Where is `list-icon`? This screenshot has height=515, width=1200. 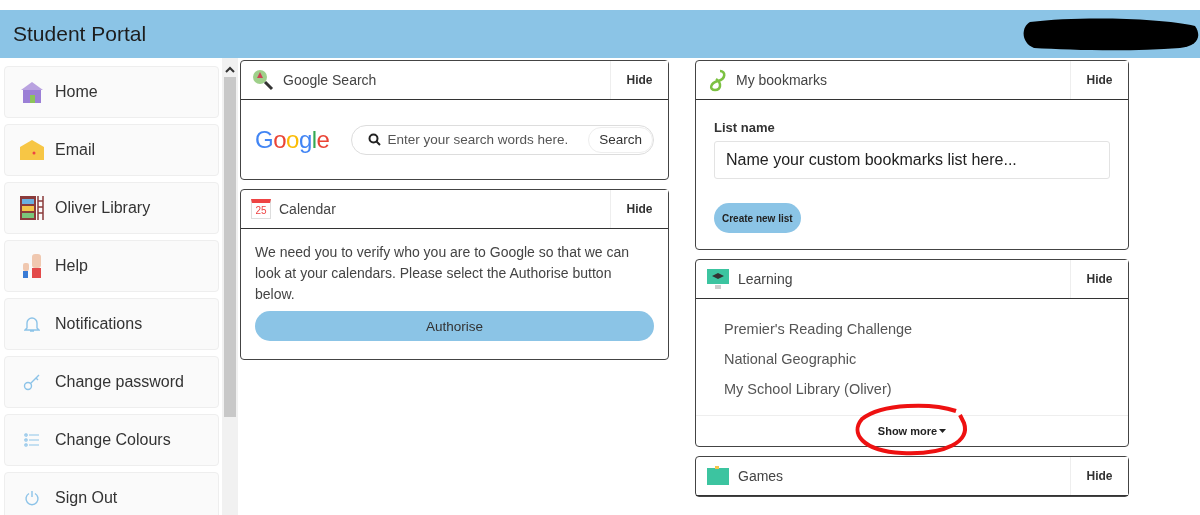
list-icon is located at coordinates (32, 440).